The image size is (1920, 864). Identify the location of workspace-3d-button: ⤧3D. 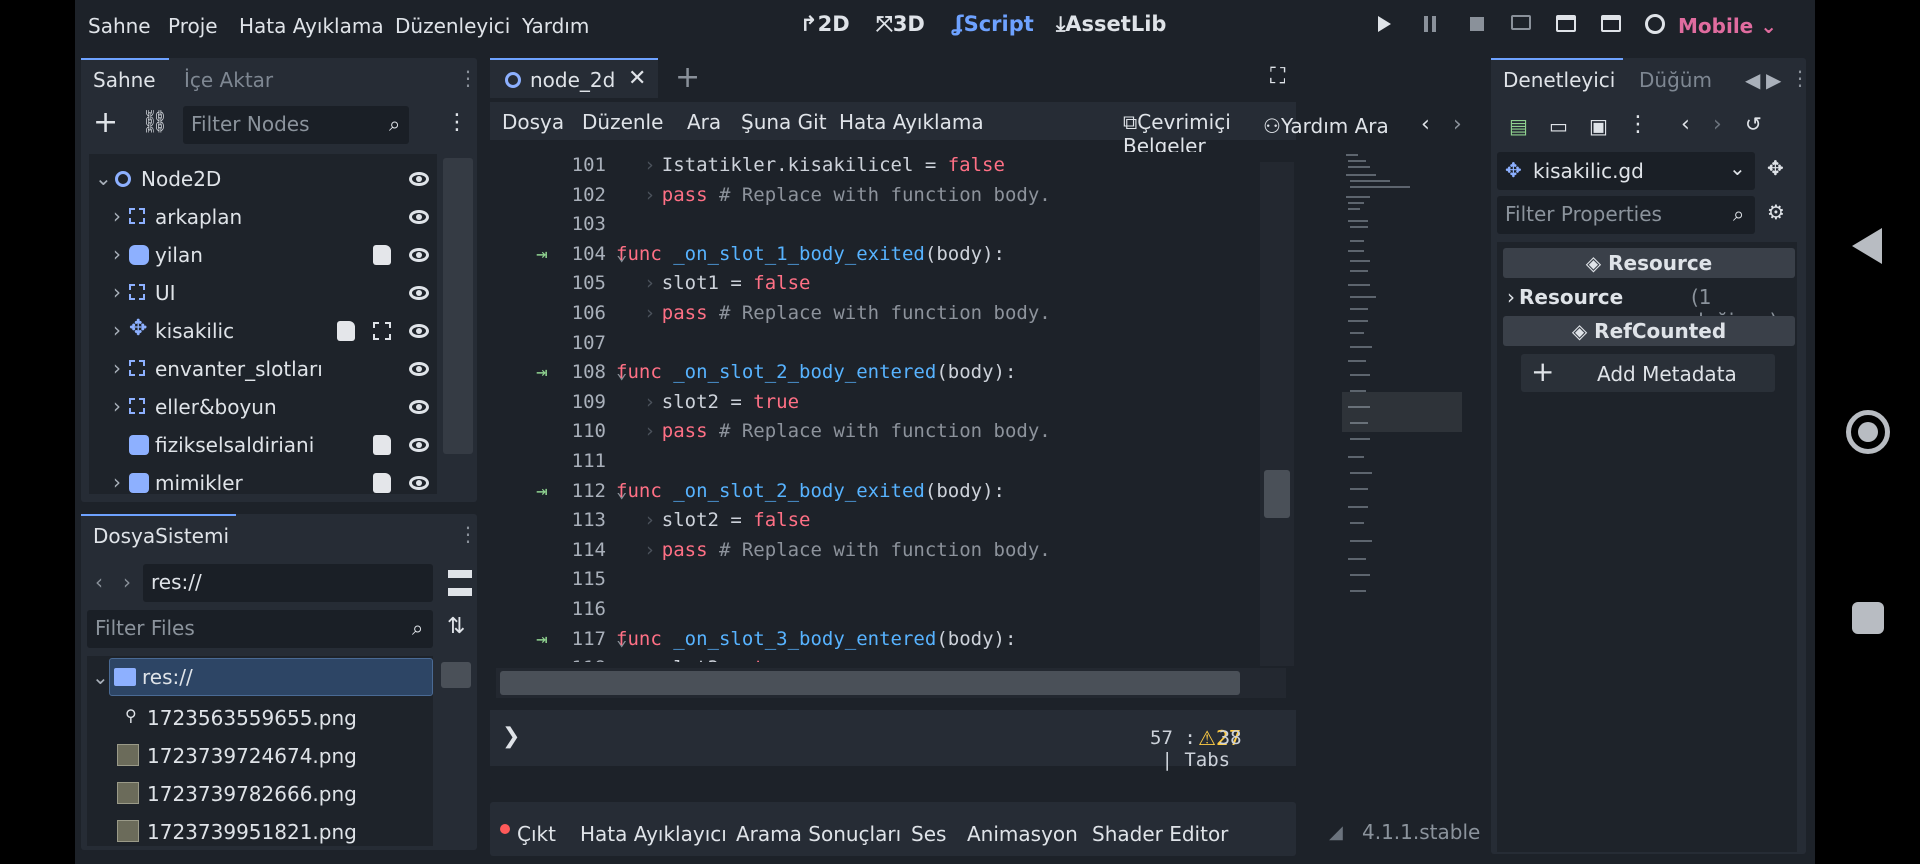
(900, 24).